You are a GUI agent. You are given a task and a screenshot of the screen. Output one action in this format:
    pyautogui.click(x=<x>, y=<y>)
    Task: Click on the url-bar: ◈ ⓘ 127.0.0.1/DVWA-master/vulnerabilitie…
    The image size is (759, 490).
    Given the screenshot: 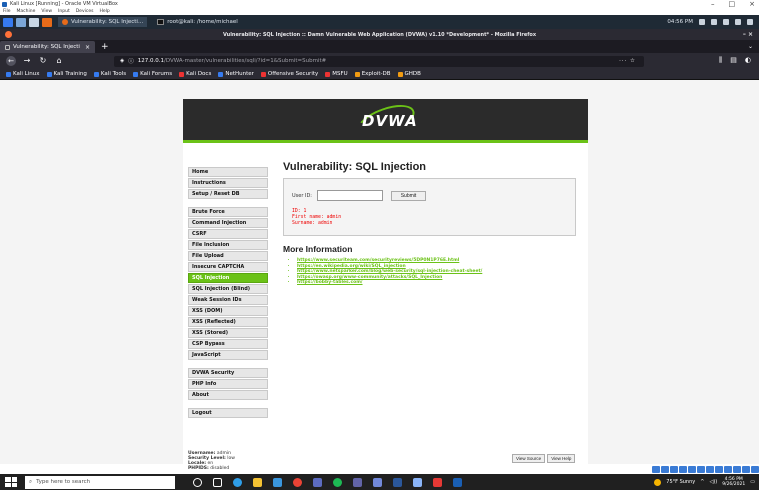 What is the action you would take?
    pyautogui.click(x=379, y=61)
    